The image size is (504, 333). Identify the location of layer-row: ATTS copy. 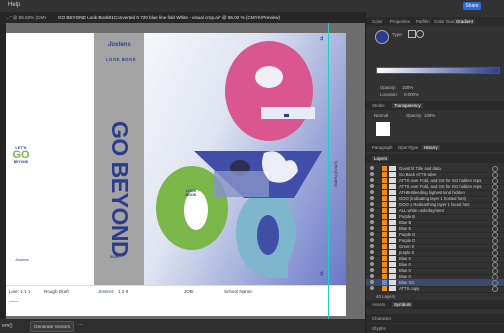
(435, 289).